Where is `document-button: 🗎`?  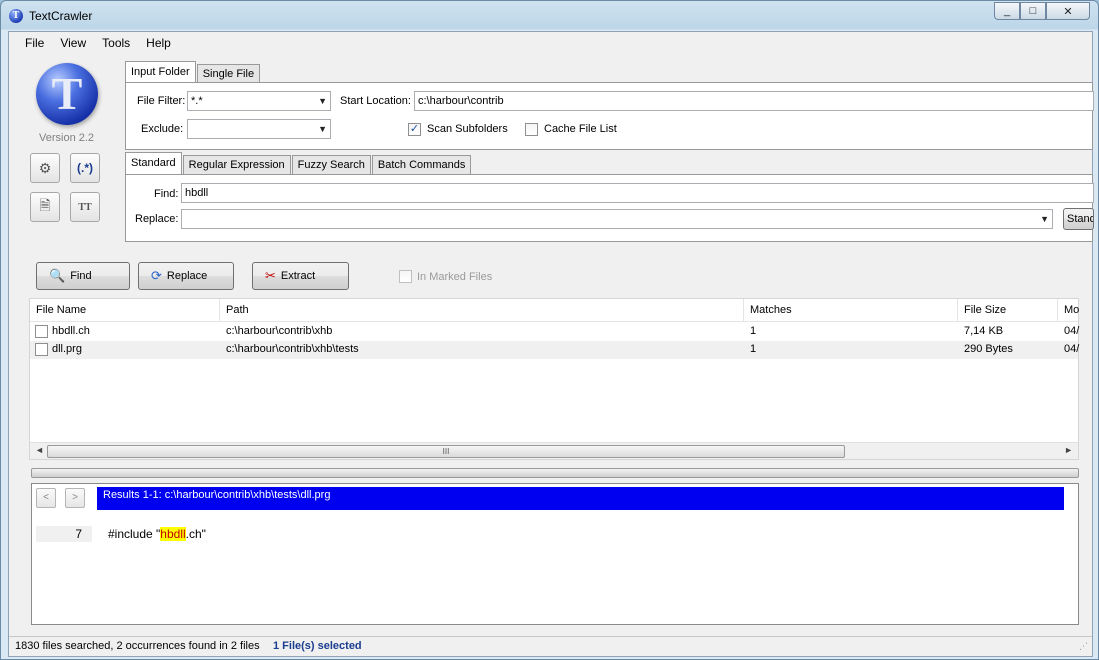 document-button: 🗎 is located at coordinates (45, 207).